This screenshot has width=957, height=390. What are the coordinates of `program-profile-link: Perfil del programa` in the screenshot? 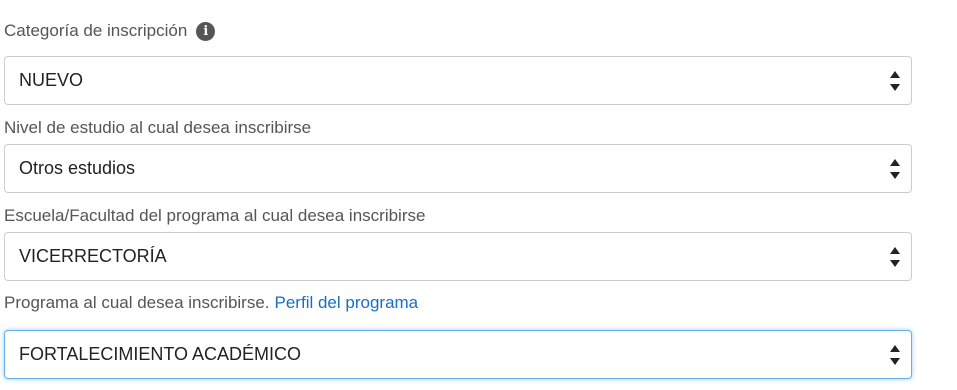 It's located at (347, 303).